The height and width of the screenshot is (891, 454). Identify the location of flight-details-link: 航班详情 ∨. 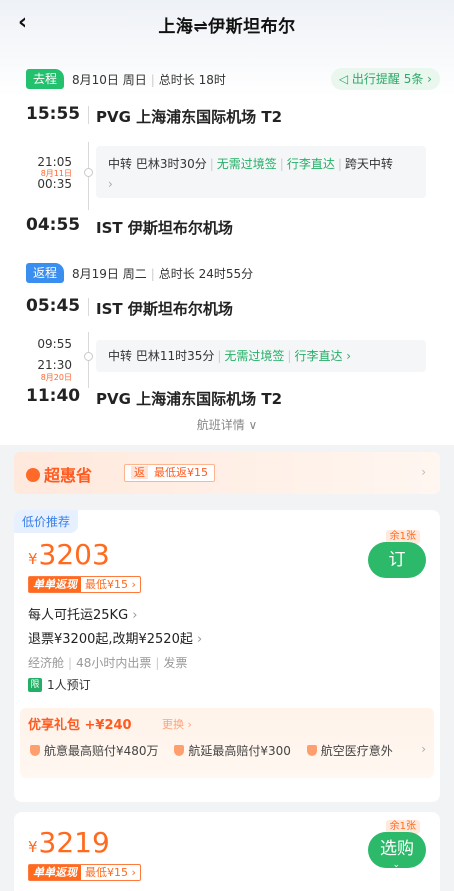
(227, 424).